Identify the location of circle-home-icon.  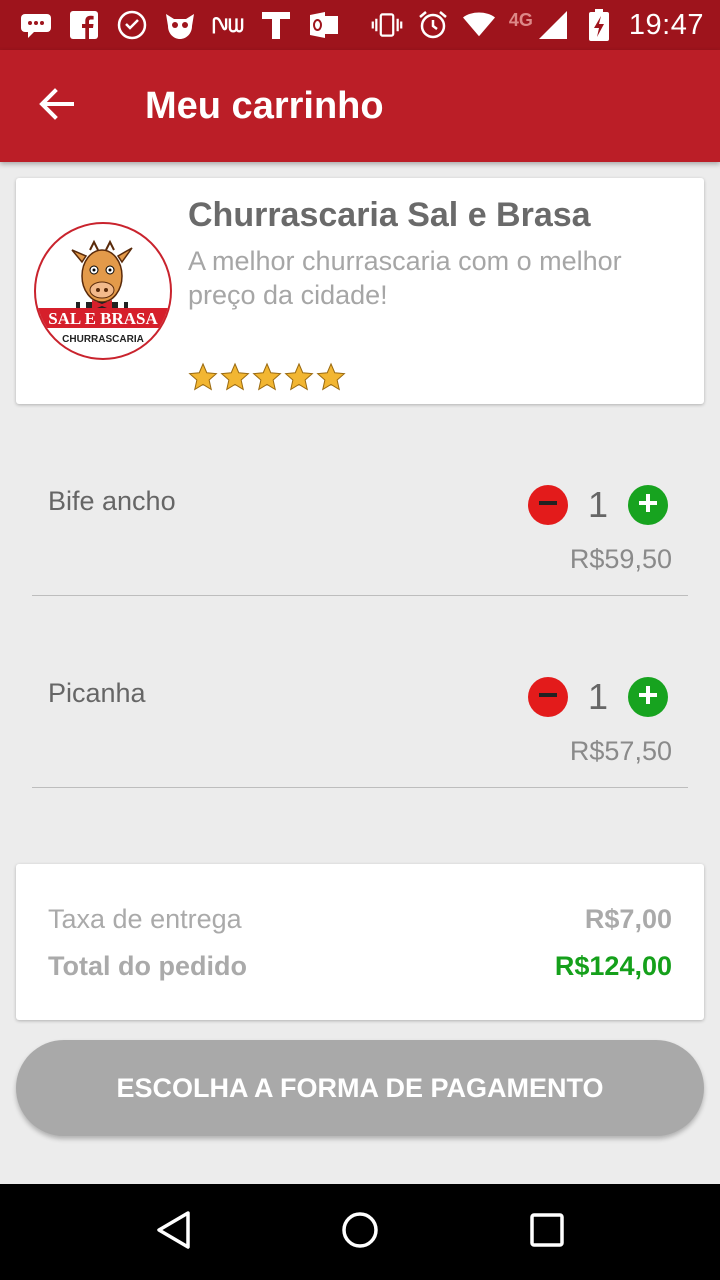
(360, 1232).